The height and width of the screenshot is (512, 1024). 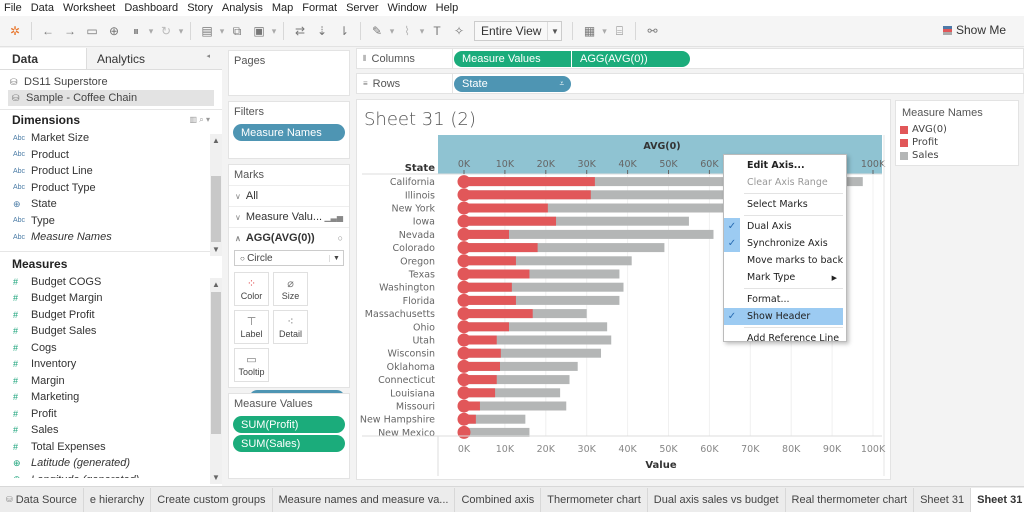 What do you see at coordinates (111, 364) in the screenshot?
I see `field-item: # Inventory` at bounding box center [111, 364].